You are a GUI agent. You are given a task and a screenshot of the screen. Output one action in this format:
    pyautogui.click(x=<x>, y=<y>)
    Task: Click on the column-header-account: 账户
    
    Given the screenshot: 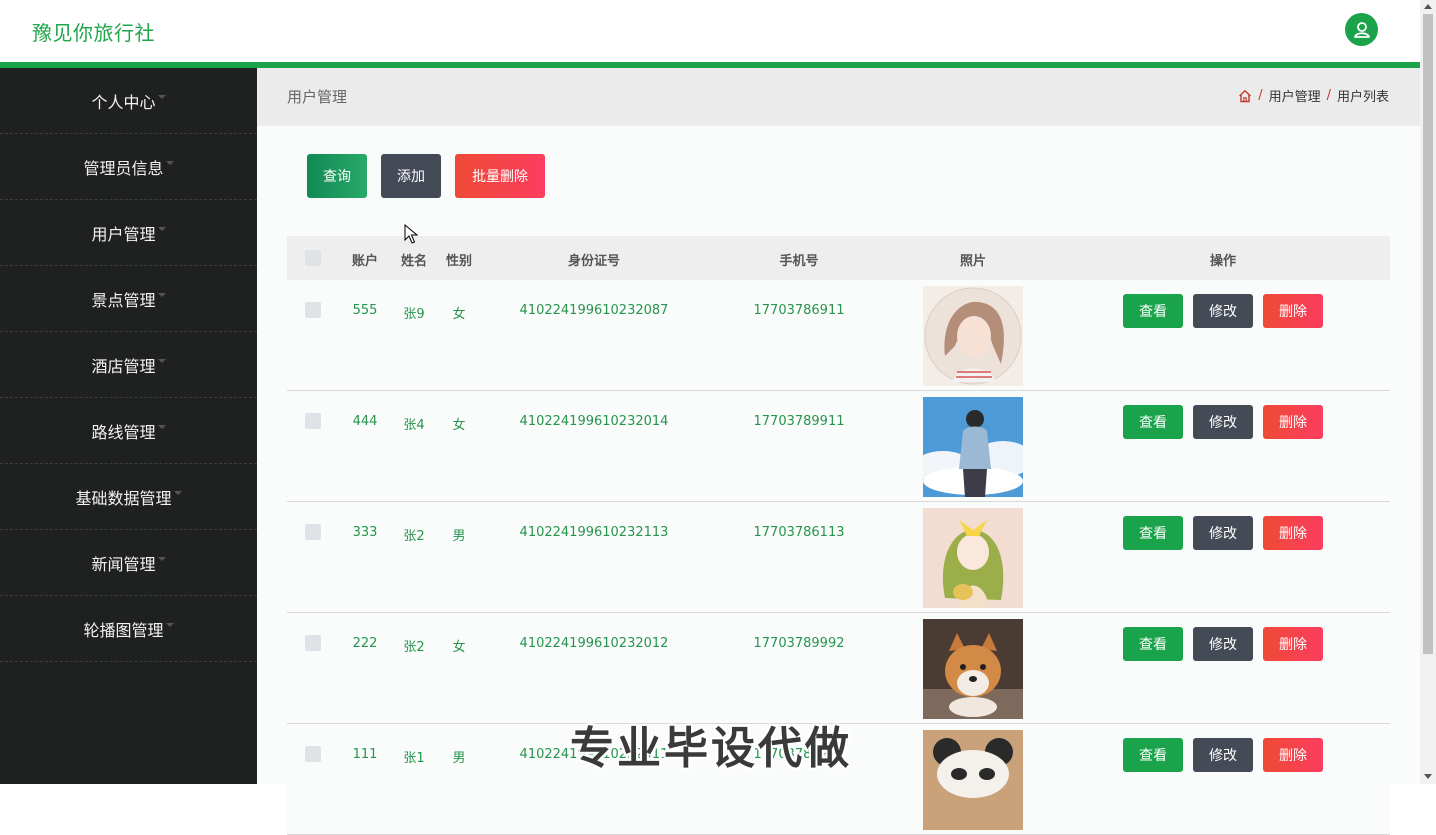 What is the action you would take?
    pyautogui.click(x=365, y=261)
    